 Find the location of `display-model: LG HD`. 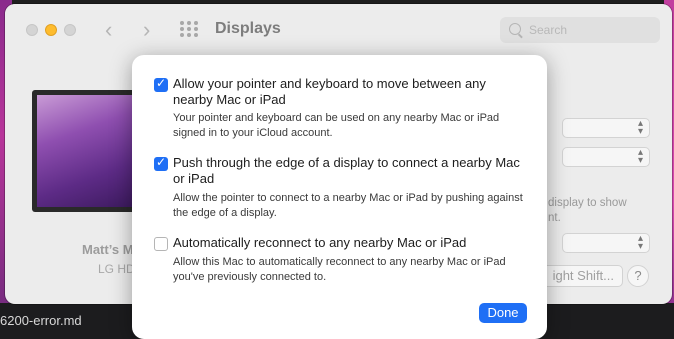

display-model: LG HD is located at coordinates (116, 269).